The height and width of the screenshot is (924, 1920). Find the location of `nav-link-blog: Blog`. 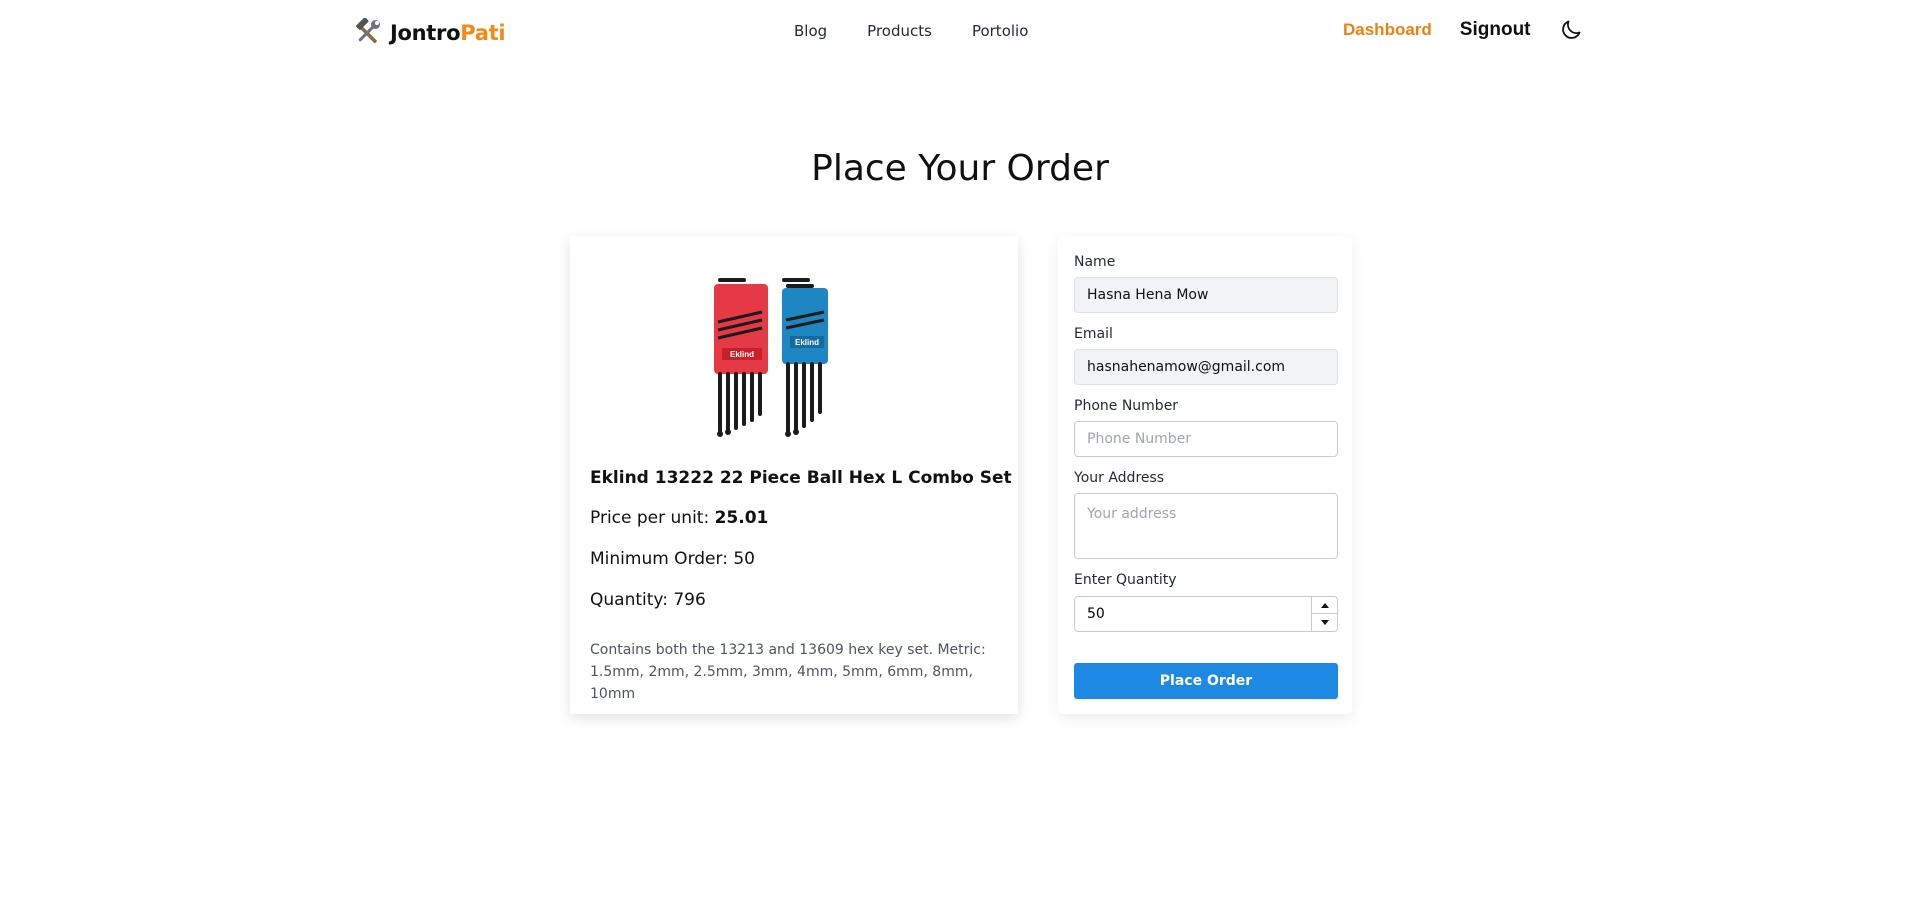

nav-link-blog: Blog is located at coordinates (810, 31).